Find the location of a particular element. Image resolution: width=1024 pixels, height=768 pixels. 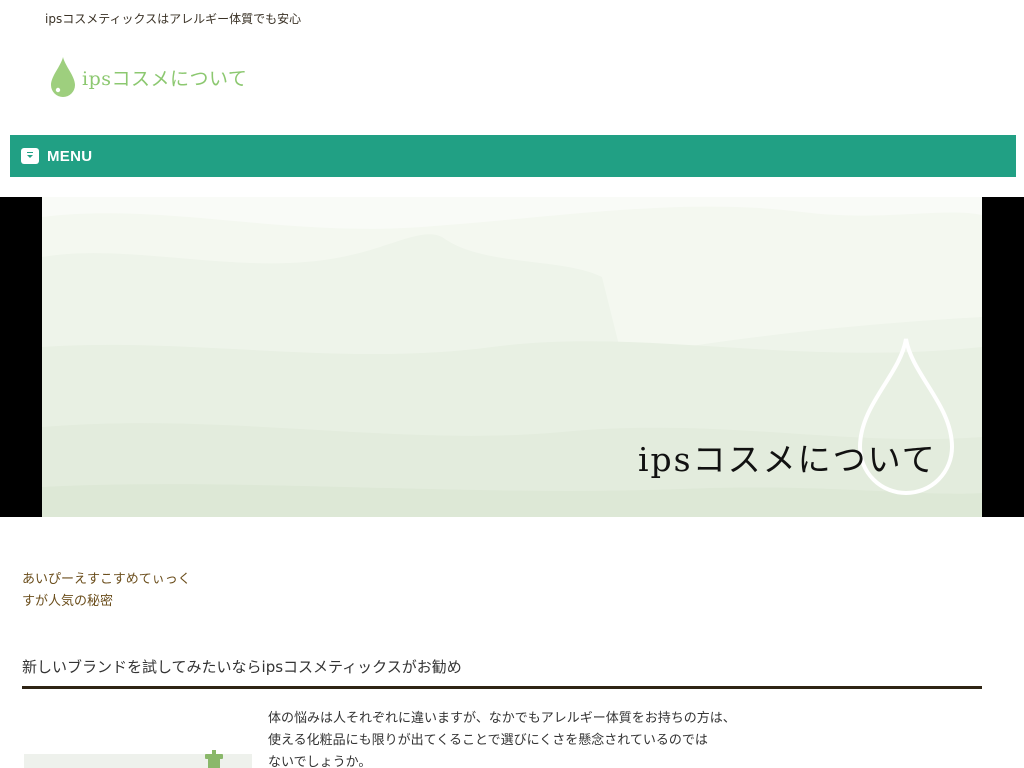

sidebar-title-line-1: あいぴーえすこすめてぃっく is located at coordinates (106, 579).